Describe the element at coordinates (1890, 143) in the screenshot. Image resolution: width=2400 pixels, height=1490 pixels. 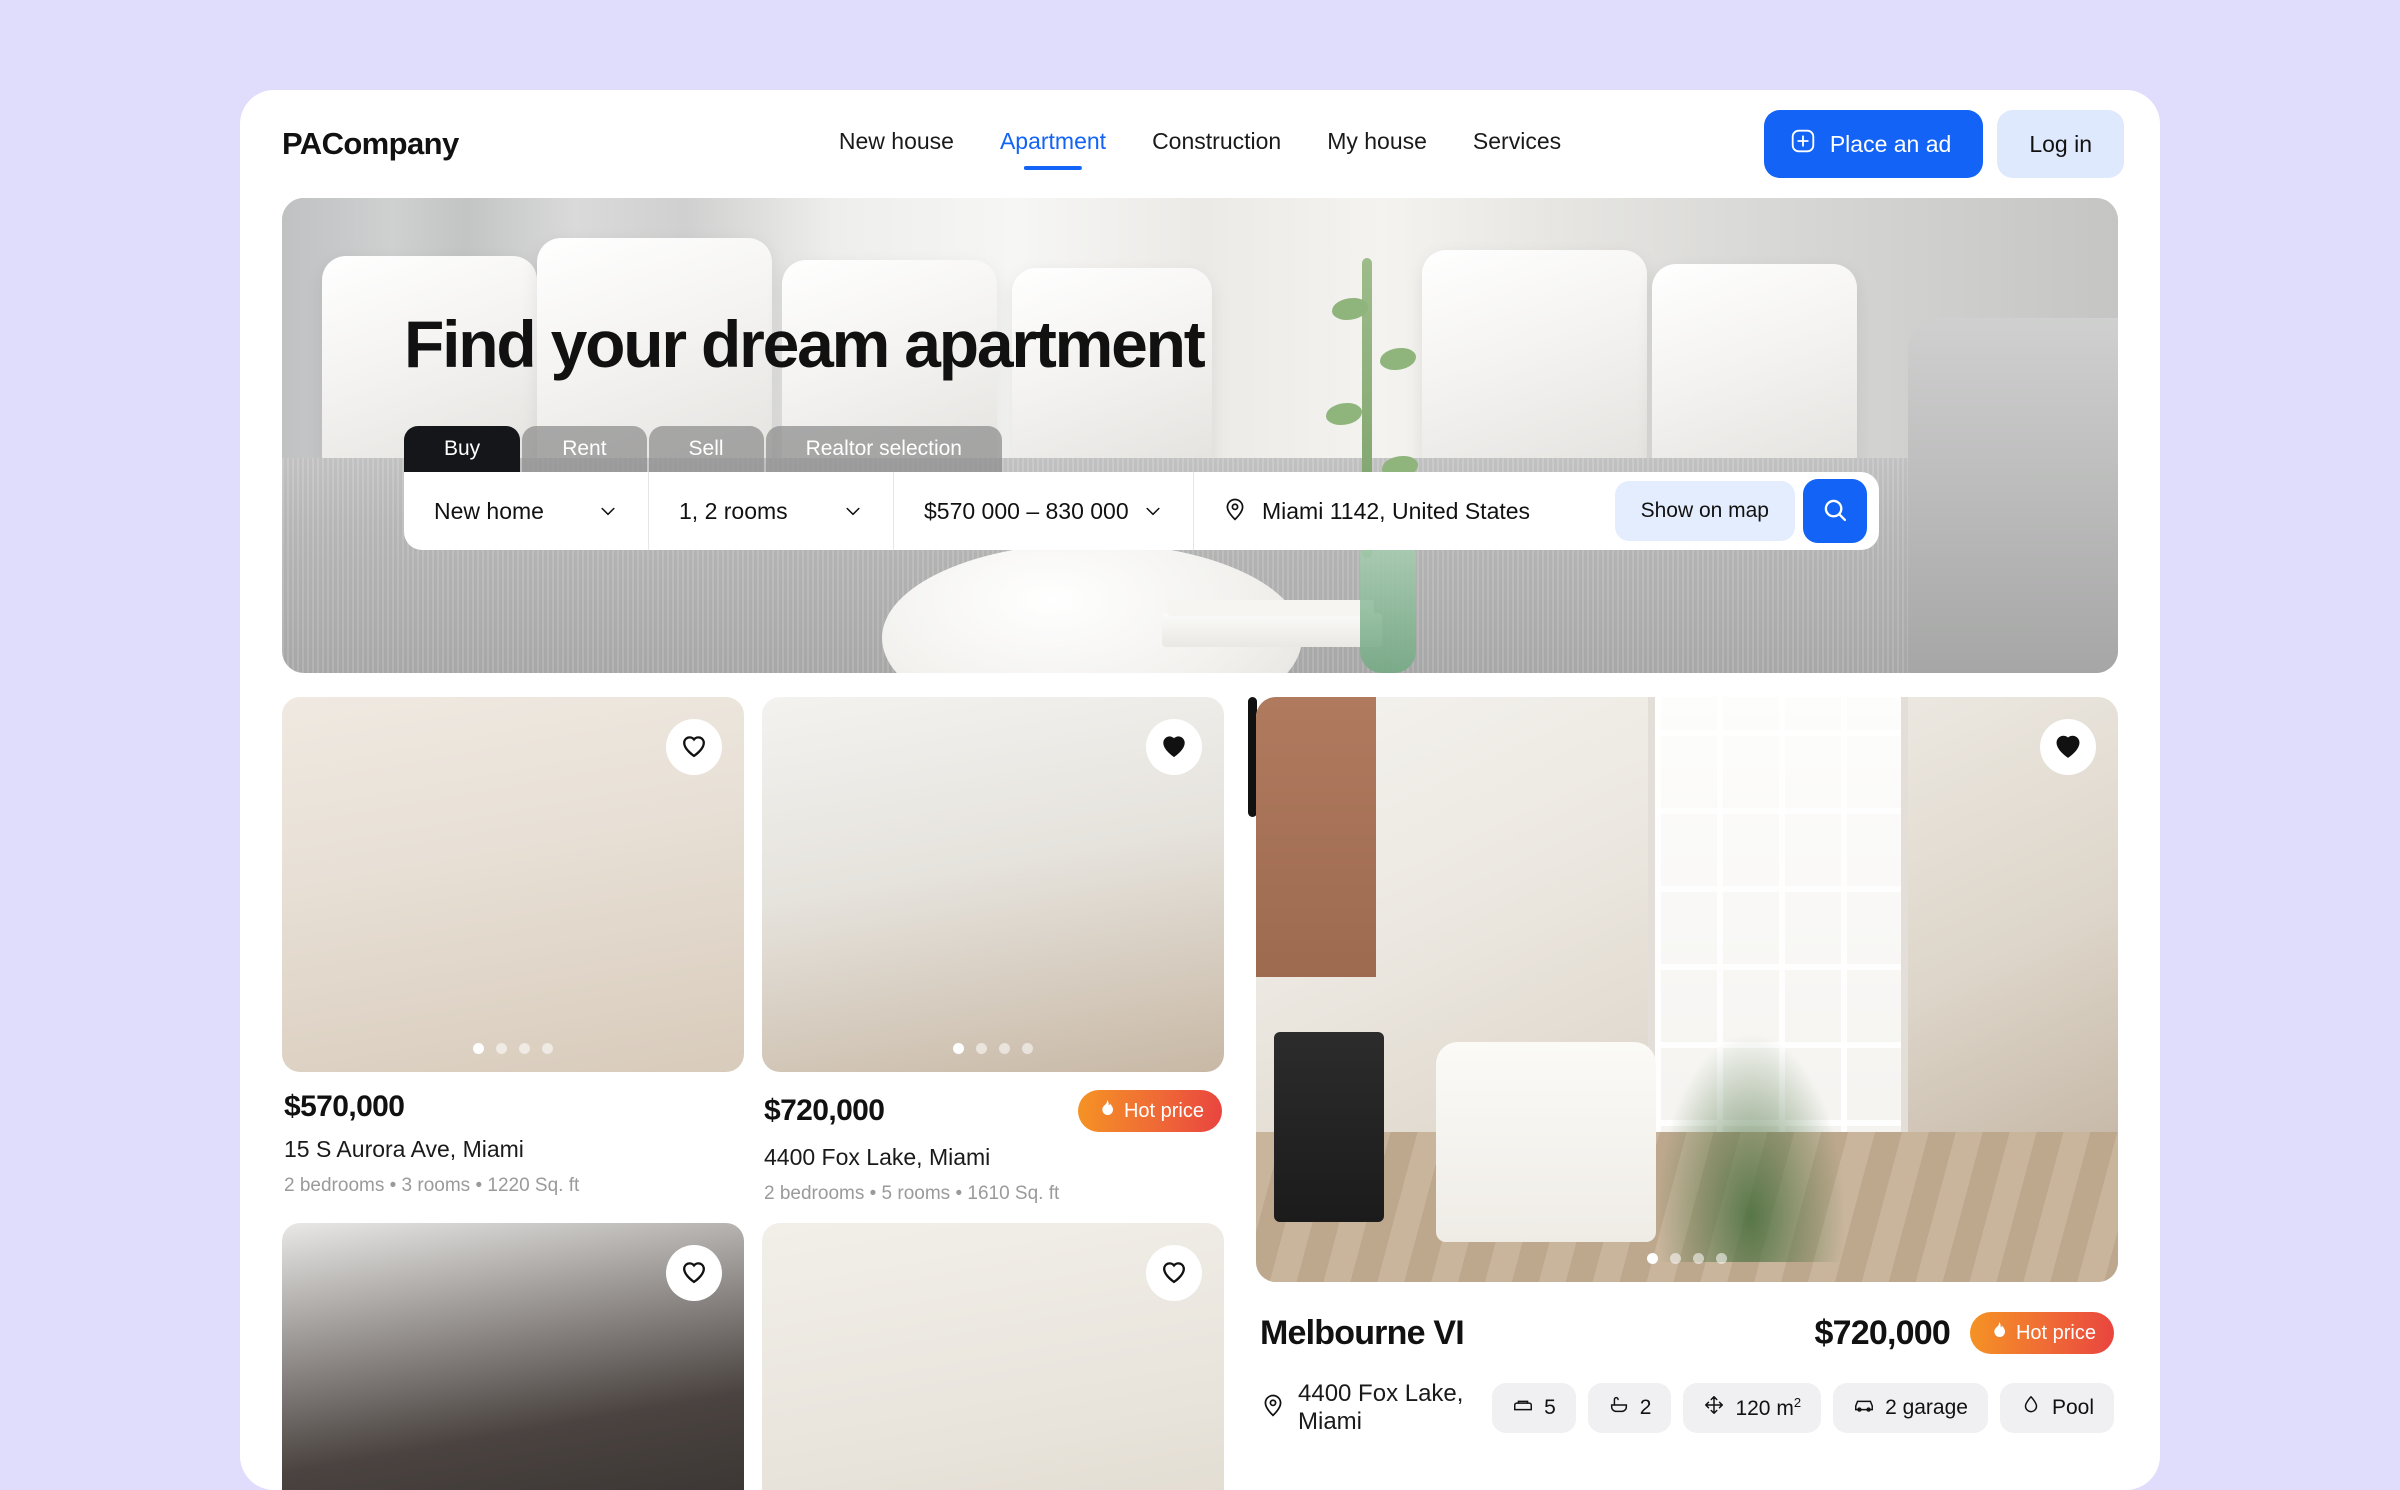
I see `place-an-ad-label: Place an ad` at that location.